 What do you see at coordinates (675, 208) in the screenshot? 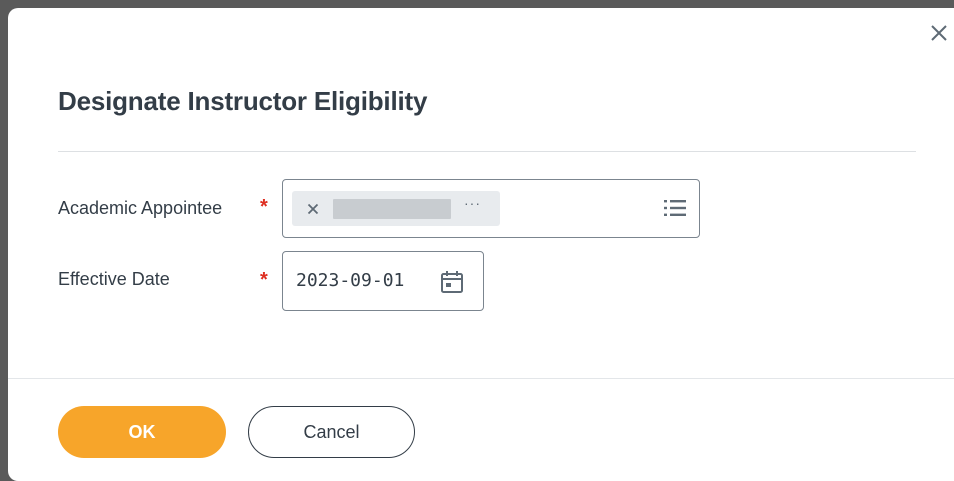
I see `list-icon` at bounding box center [675, 208].